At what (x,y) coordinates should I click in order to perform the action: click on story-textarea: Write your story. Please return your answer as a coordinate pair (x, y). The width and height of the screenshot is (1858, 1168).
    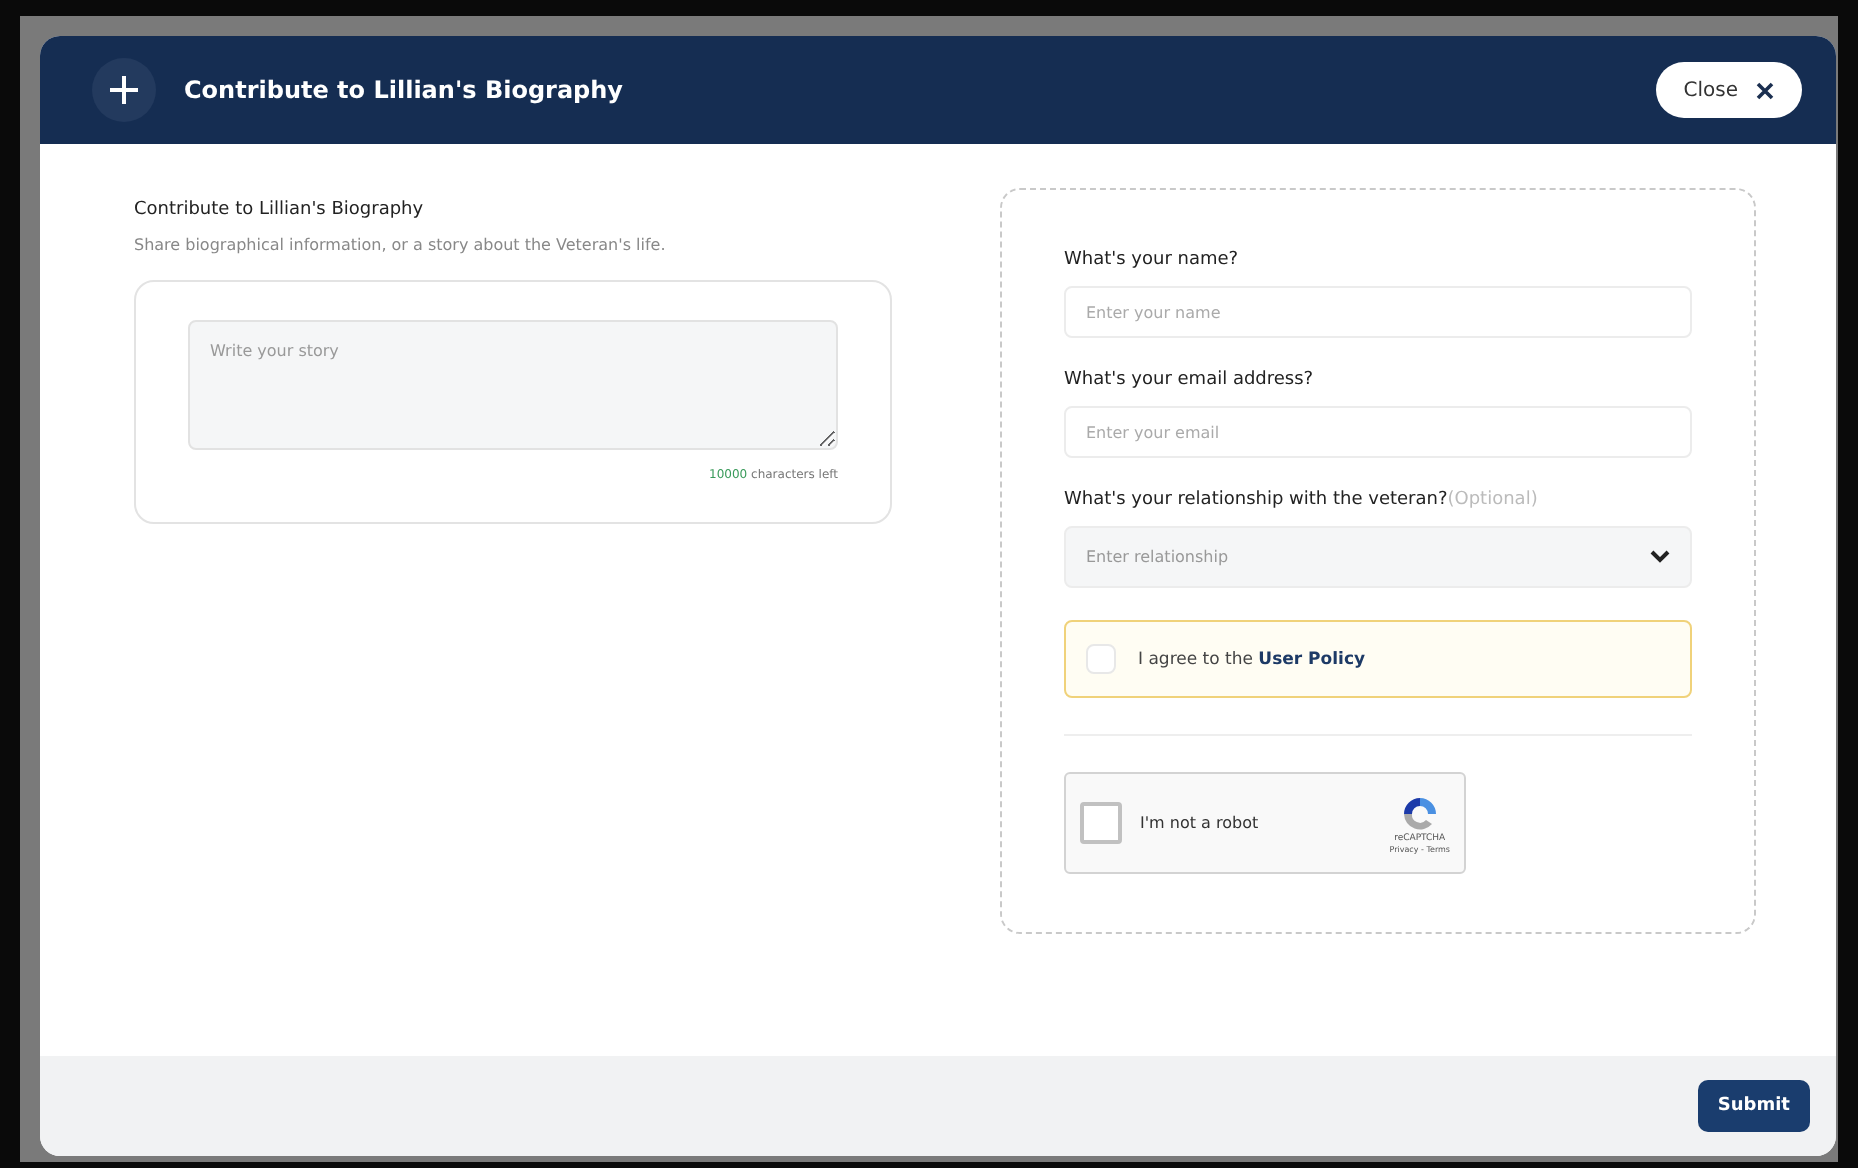
    Looking at the image, I should click on (513, 385).